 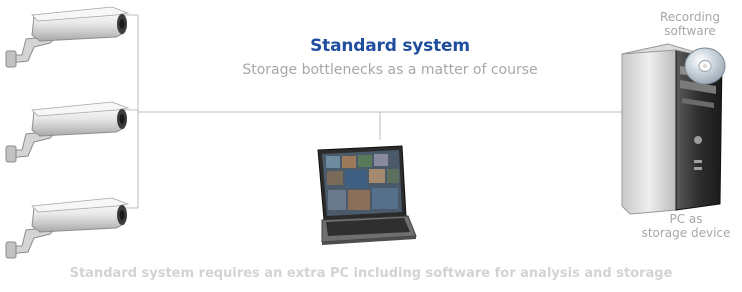 I want to click on pc-storage-label: PC as storage device, so click(x=686, y=226).